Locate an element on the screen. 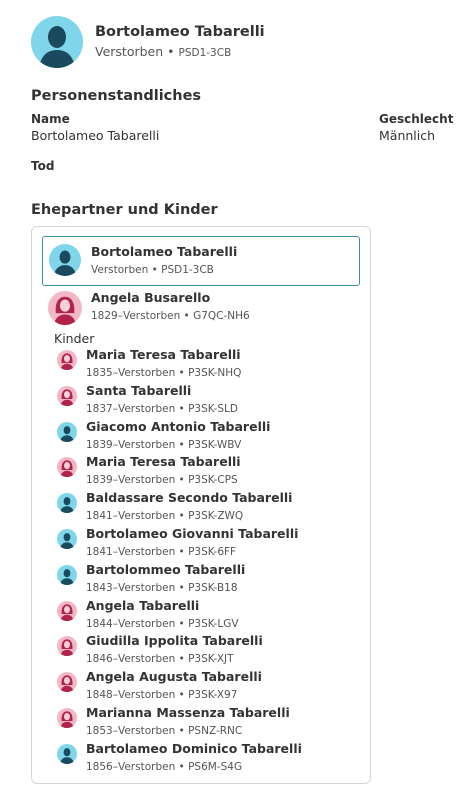 Image resolution: width=460 pixels, height=791 pixels. selected-person-sub: Verstorben • PSD1-3CB is located at coordinates (152, 270).